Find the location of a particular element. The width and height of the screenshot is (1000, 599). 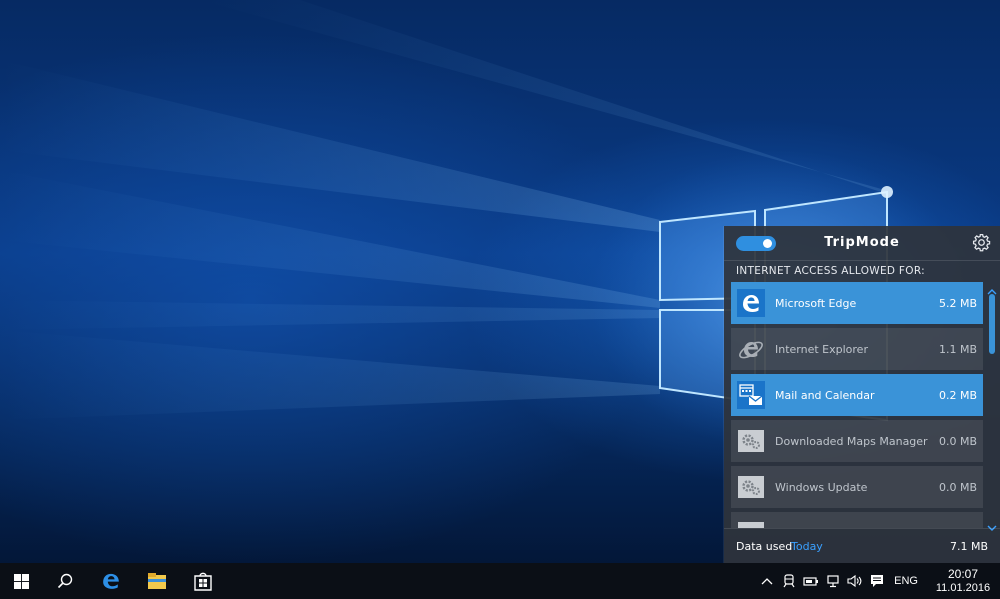

chevron-up-icon is located at coordinates (767, 581).